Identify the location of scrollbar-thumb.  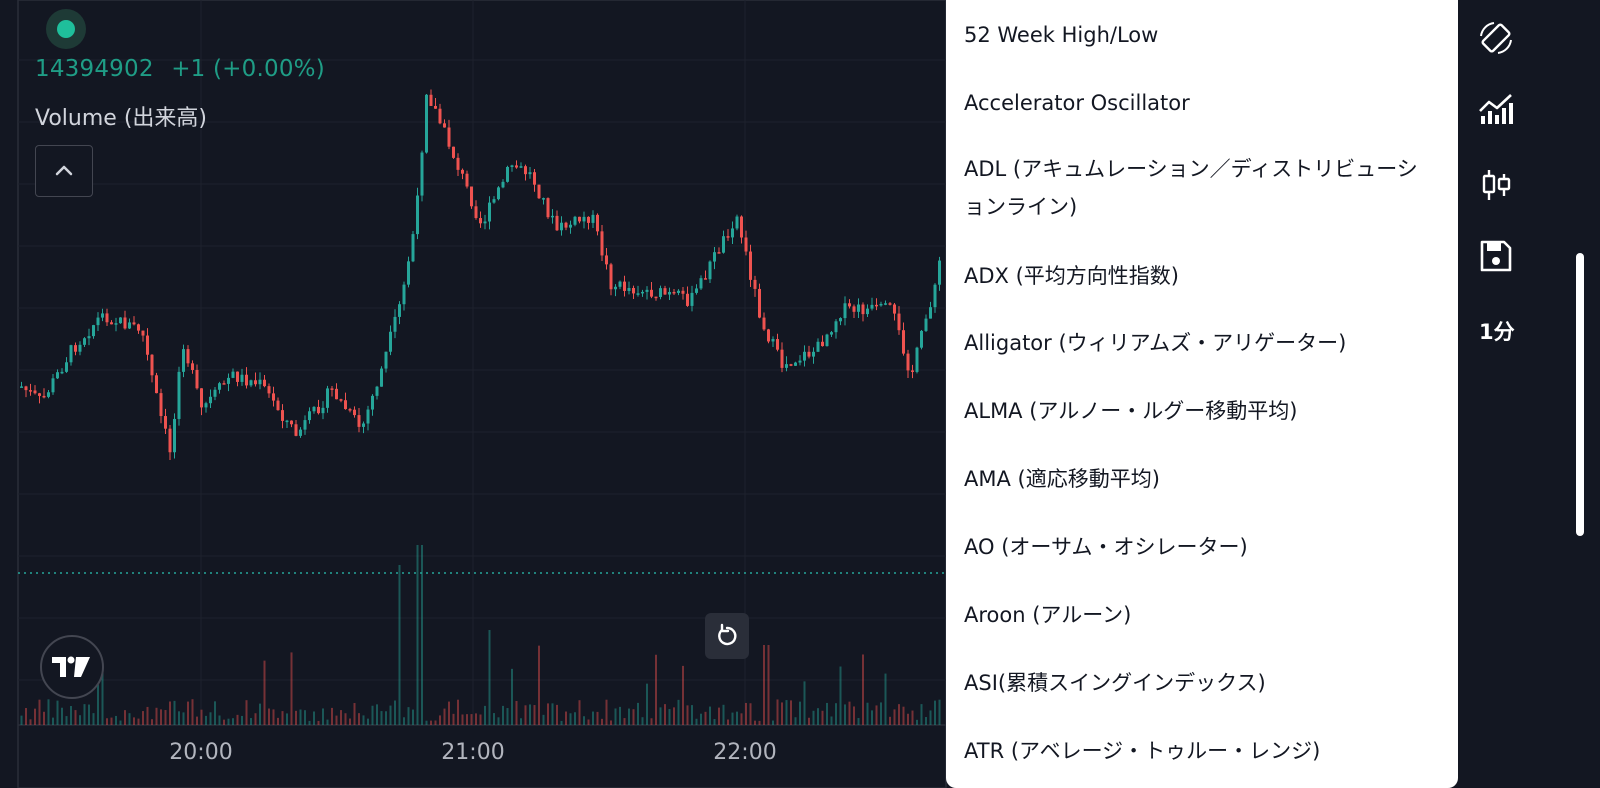
(1580, 394).